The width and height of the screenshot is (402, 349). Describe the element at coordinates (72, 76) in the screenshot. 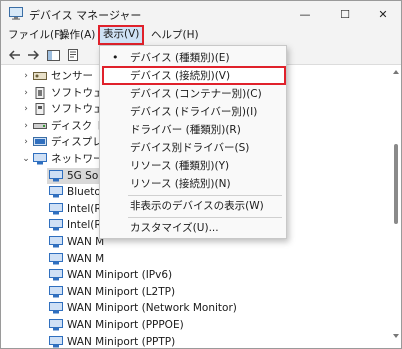

I see `tree-item-label: センサー` at that location.